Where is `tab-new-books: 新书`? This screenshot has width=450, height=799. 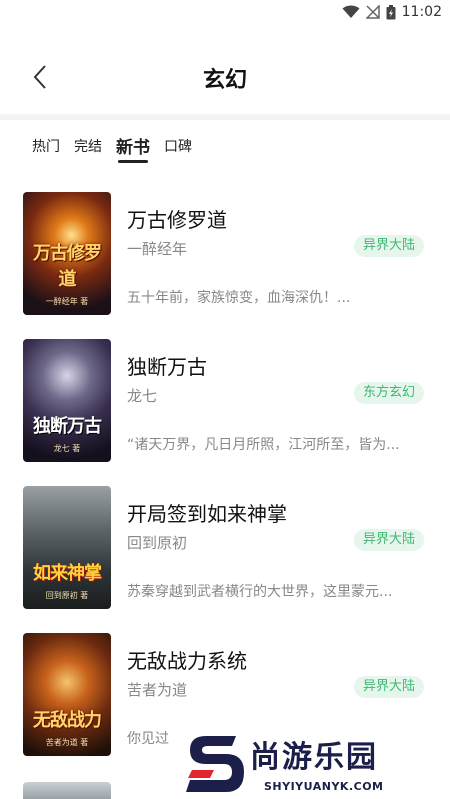
tab-new-books: 新书 is located at coordinates (133, 147).